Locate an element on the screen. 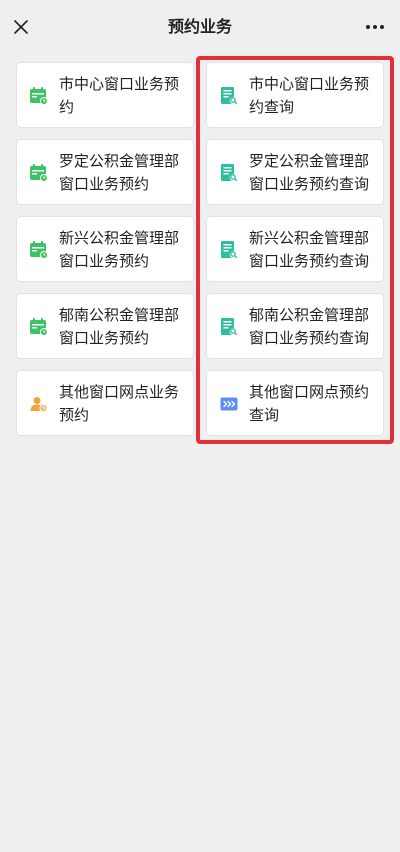 The image size is (400, 852). service-card-downtown-query: 市中心窗口业务预约查询 is located at coordinates (295, 95).